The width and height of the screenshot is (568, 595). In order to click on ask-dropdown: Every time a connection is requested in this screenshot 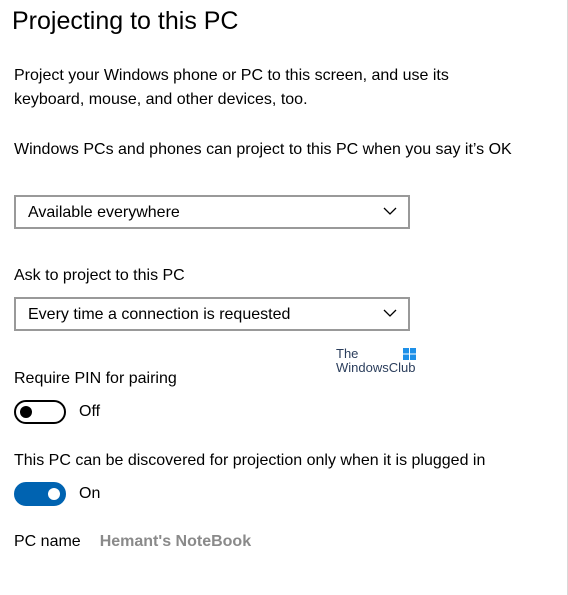, I will do `click(212, 314)`.